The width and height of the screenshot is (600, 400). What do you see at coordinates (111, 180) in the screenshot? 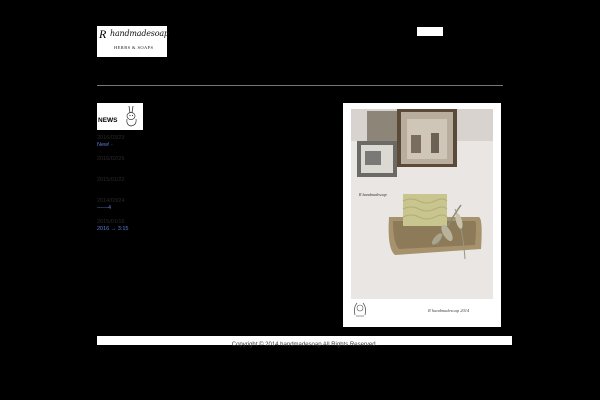
I see `news-date: 2015/01/22` at bounding box center [111, 180].